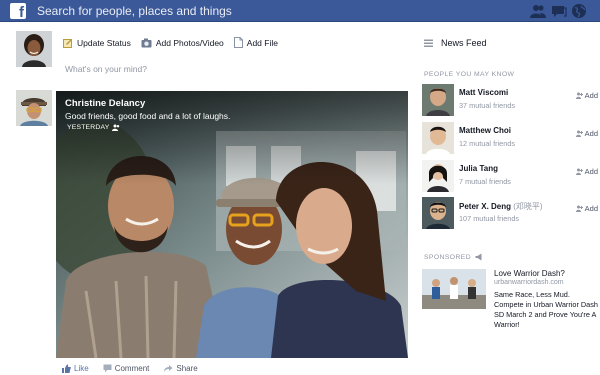  I want to click on suggested-person: Matthew Choi 12 mutual friends Add, so click(510, 138).